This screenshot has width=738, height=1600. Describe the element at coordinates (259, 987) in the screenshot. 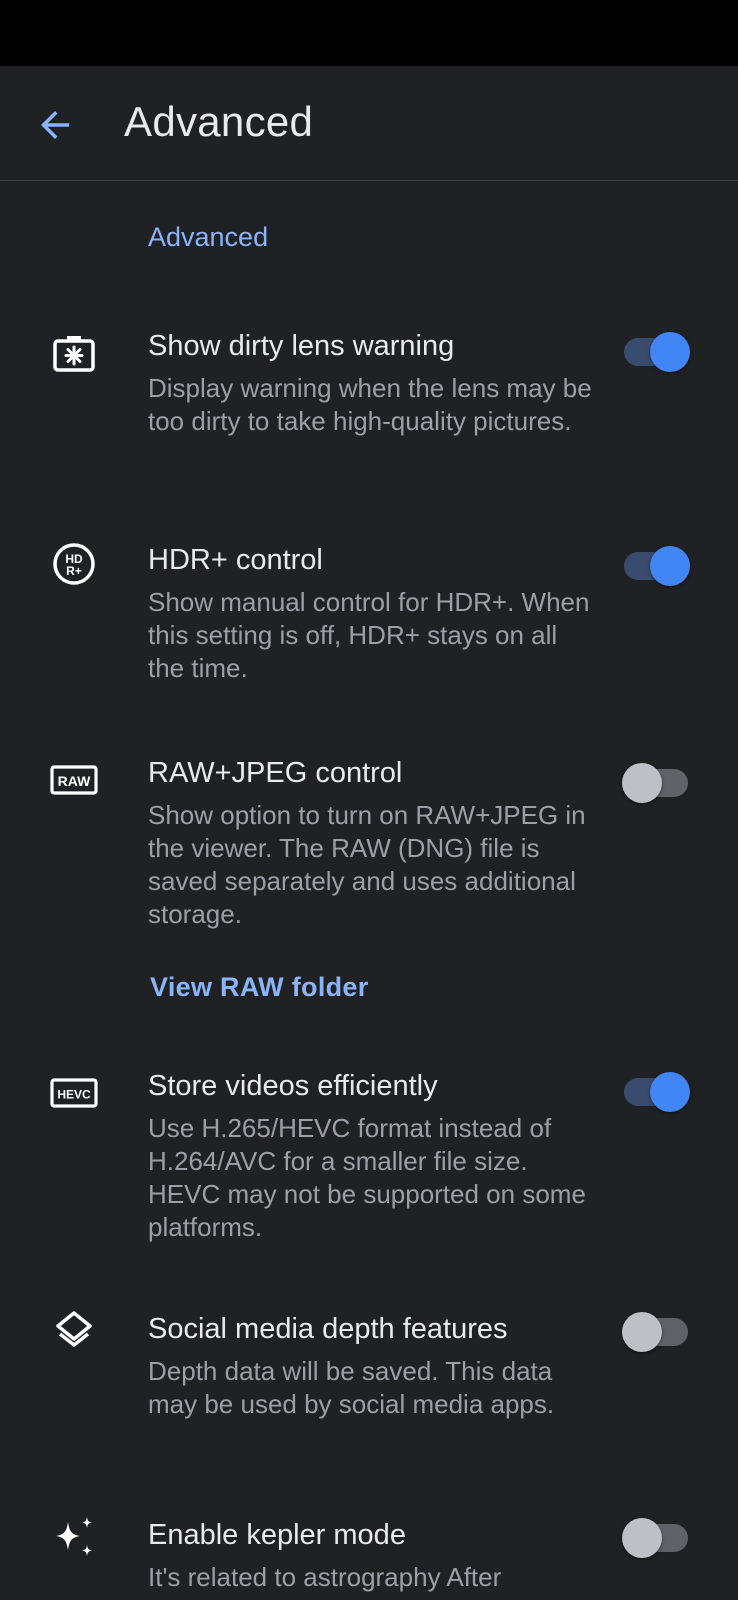

I see `view-raw-folder-link: View RAW folder` at that location.